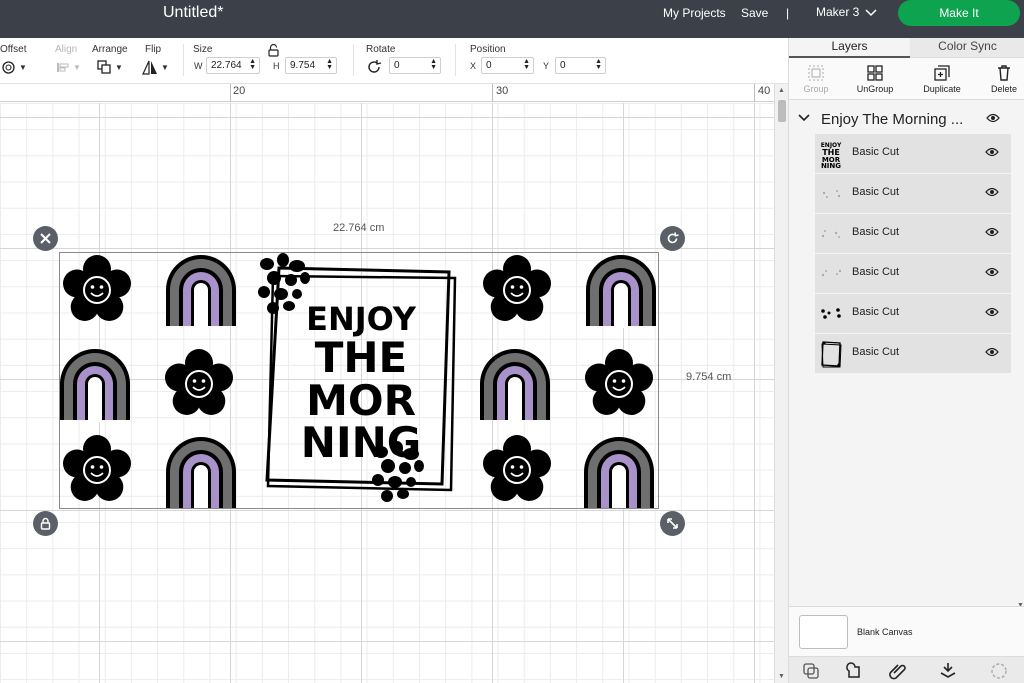 This screenshot has height=683, width=1024. Describe the element at coordinates (694, 13) in the screenshot. I see `my-projects-link: My Projects` at that location.